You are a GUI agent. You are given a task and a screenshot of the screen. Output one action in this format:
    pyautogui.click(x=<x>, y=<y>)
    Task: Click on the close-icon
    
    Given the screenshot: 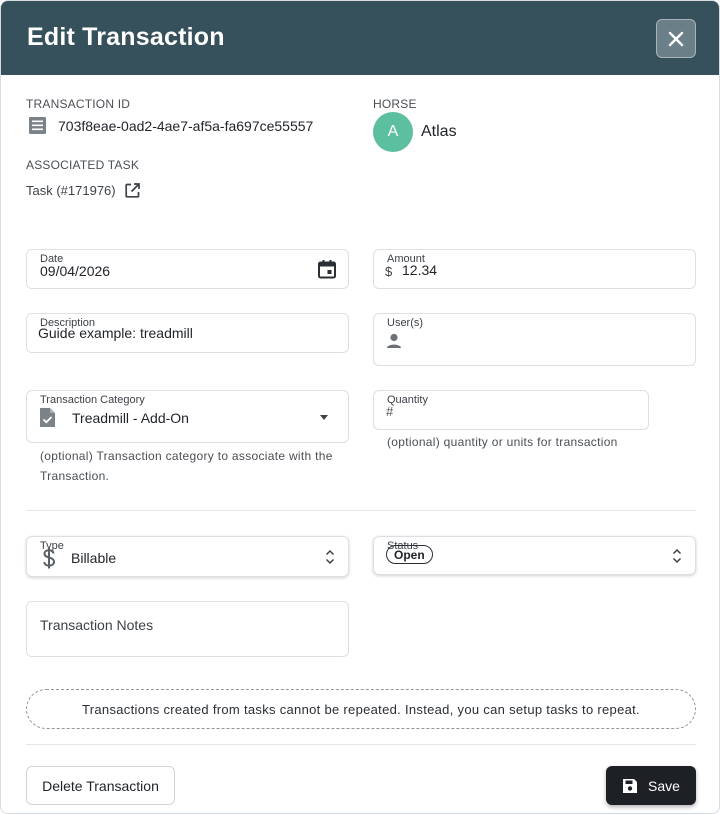 What is the action you would take?
    pyautogui.click(x=676, y=38)
    